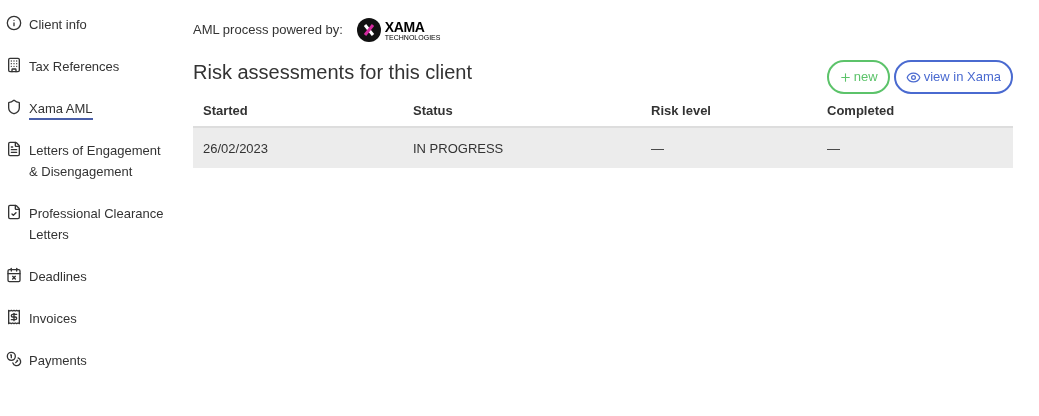 The image size is (1039, 416). I want to click on building-icon, so click(14, 65).